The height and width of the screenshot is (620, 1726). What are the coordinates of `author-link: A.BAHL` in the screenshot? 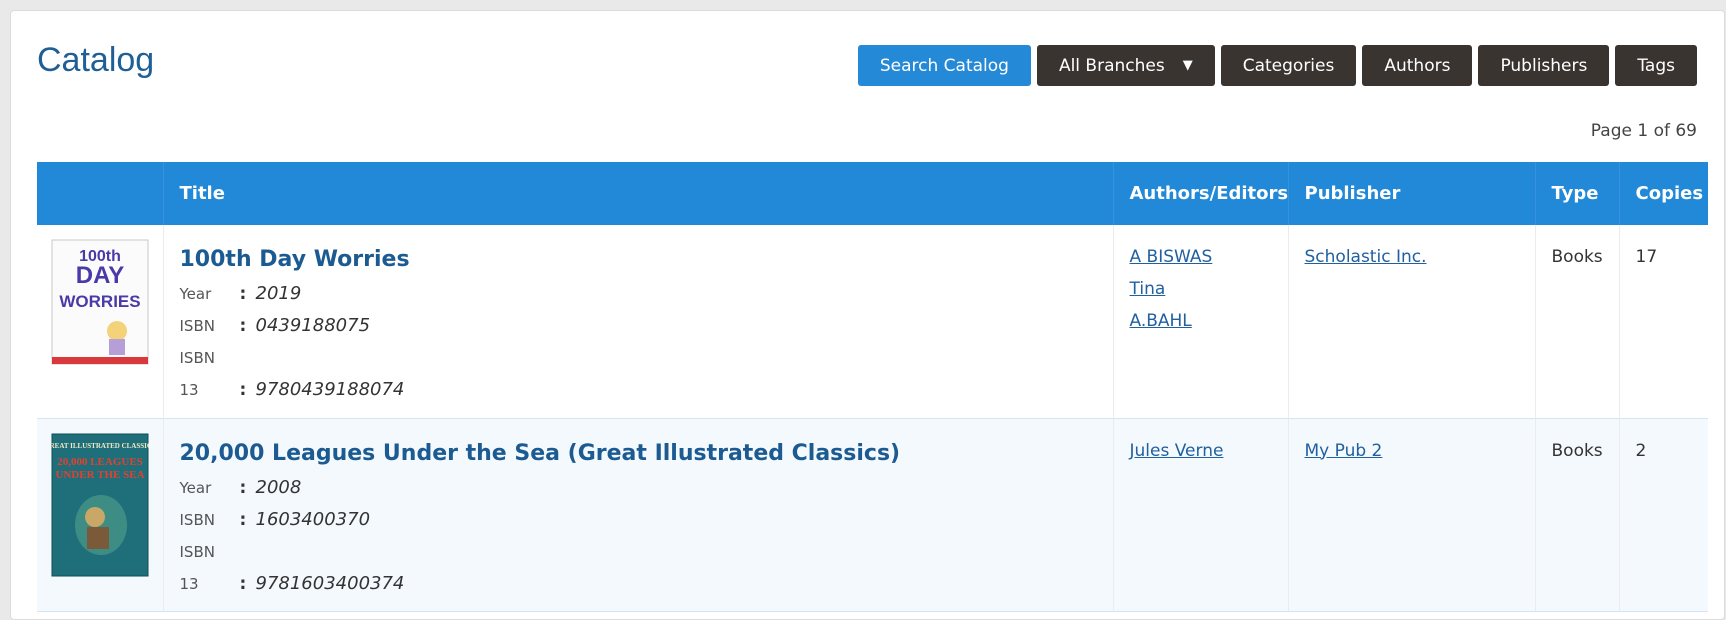 It's located at (1201, 321).